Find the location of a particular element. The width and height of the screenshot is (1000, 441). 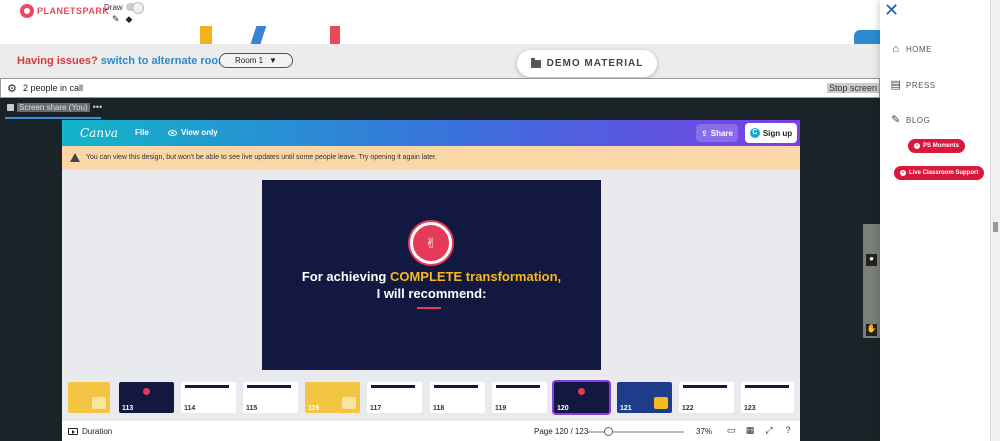

alternate-room-link: switch to alternate room is located at coordinates (164, 61).